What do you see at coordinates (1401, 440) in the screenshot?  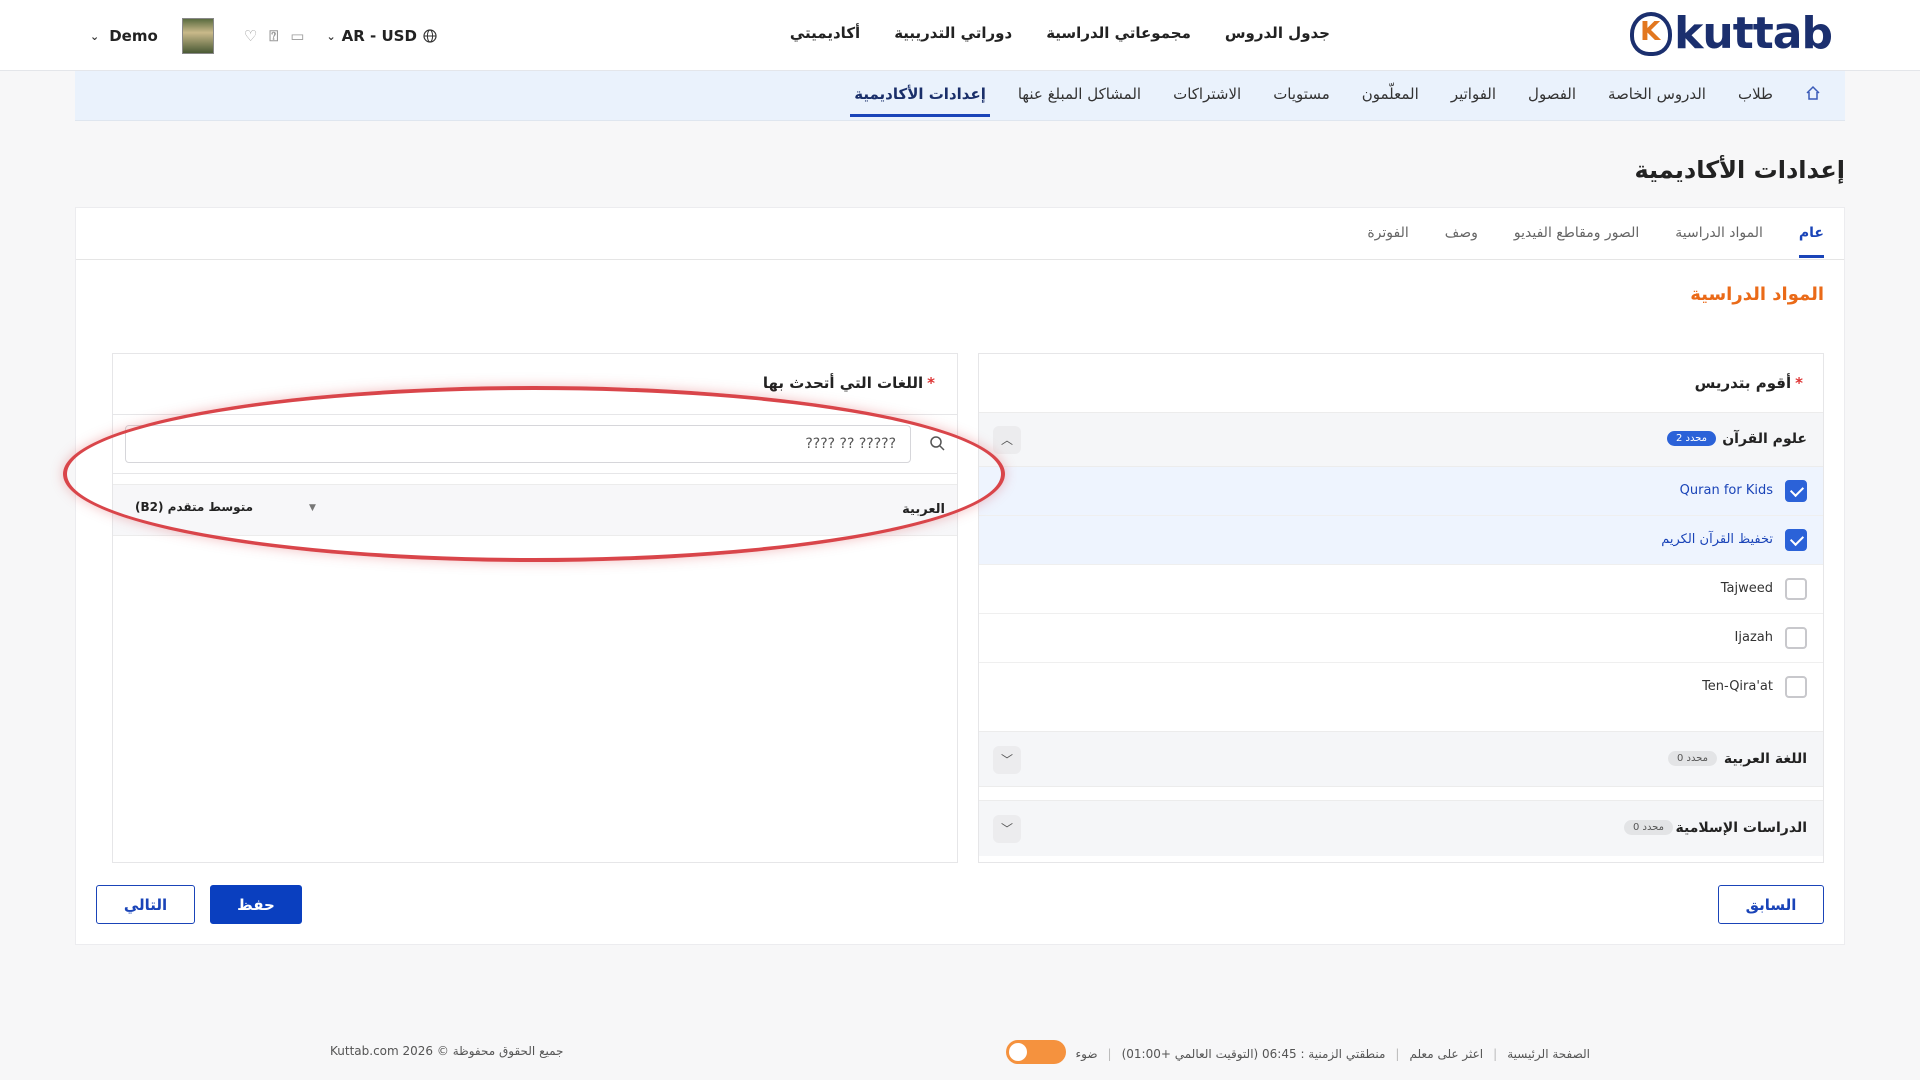 I see `group-header: علوم القرآن 2 محدد ︿` at bounding box center [1401, 440].